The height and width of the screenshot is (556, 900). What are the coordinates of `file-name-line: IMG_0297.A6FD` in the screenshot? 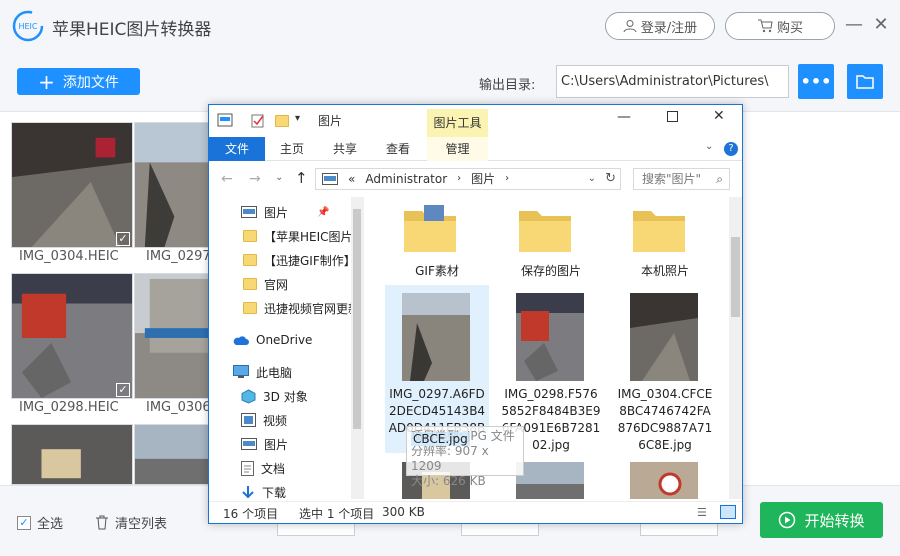 It's located at (437, 394).